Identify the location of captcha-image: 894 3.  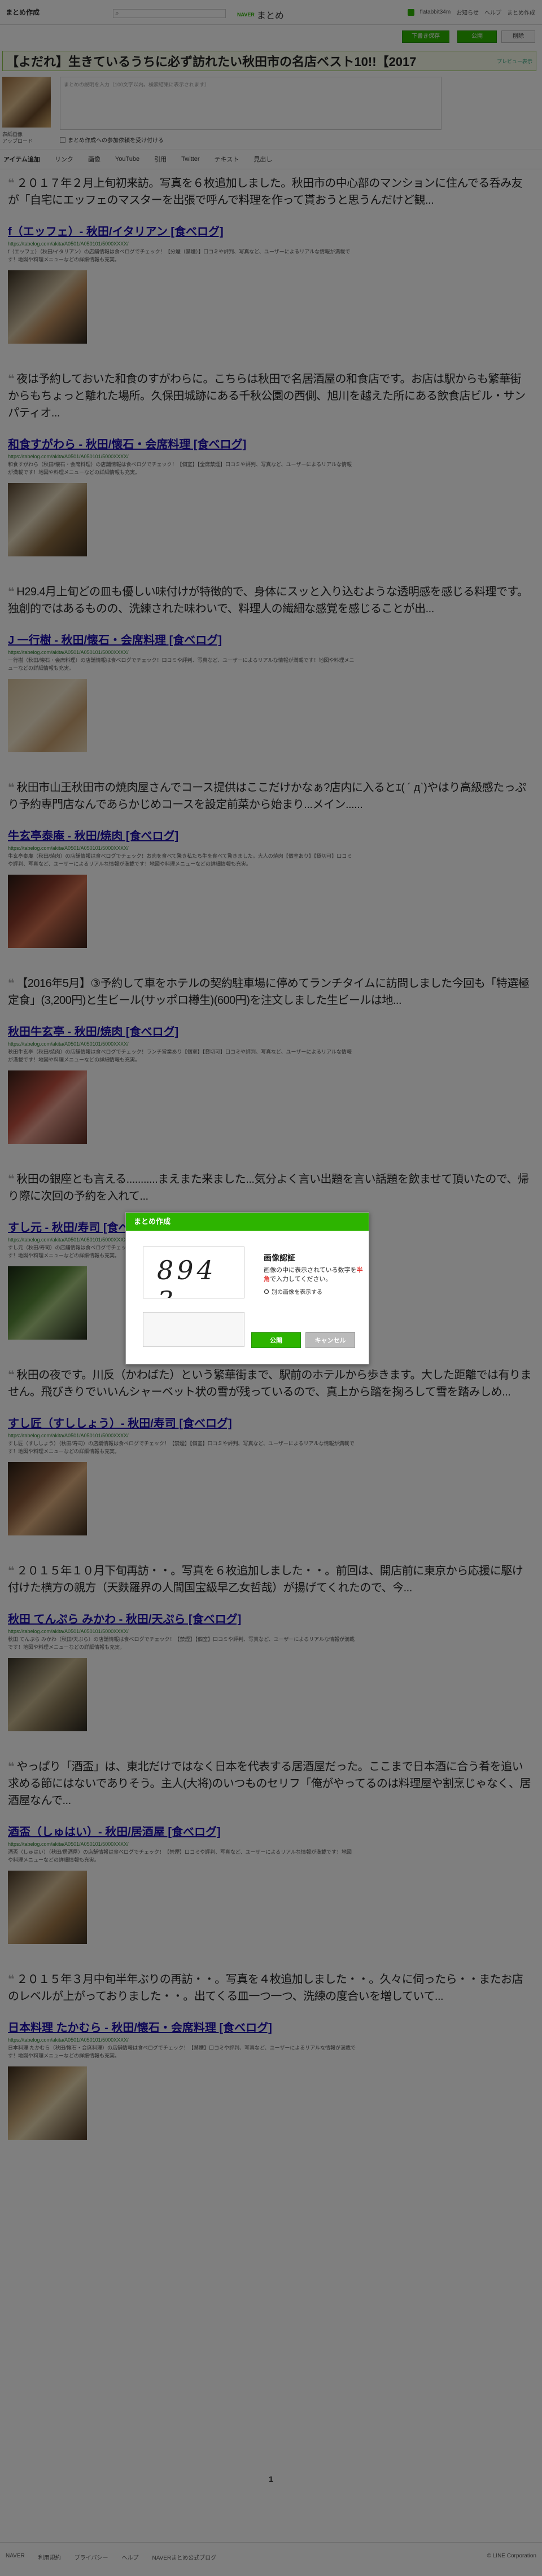
(193, 1272).